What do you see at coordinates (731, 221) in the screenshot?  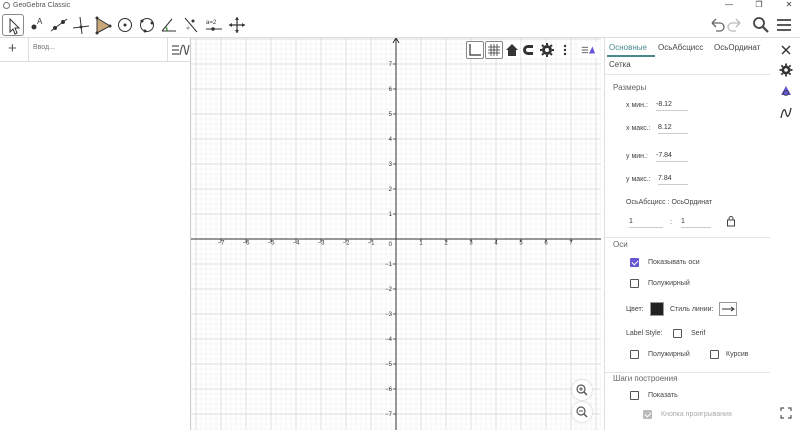 I see `lock-icon` at bounding box center [731, 221].